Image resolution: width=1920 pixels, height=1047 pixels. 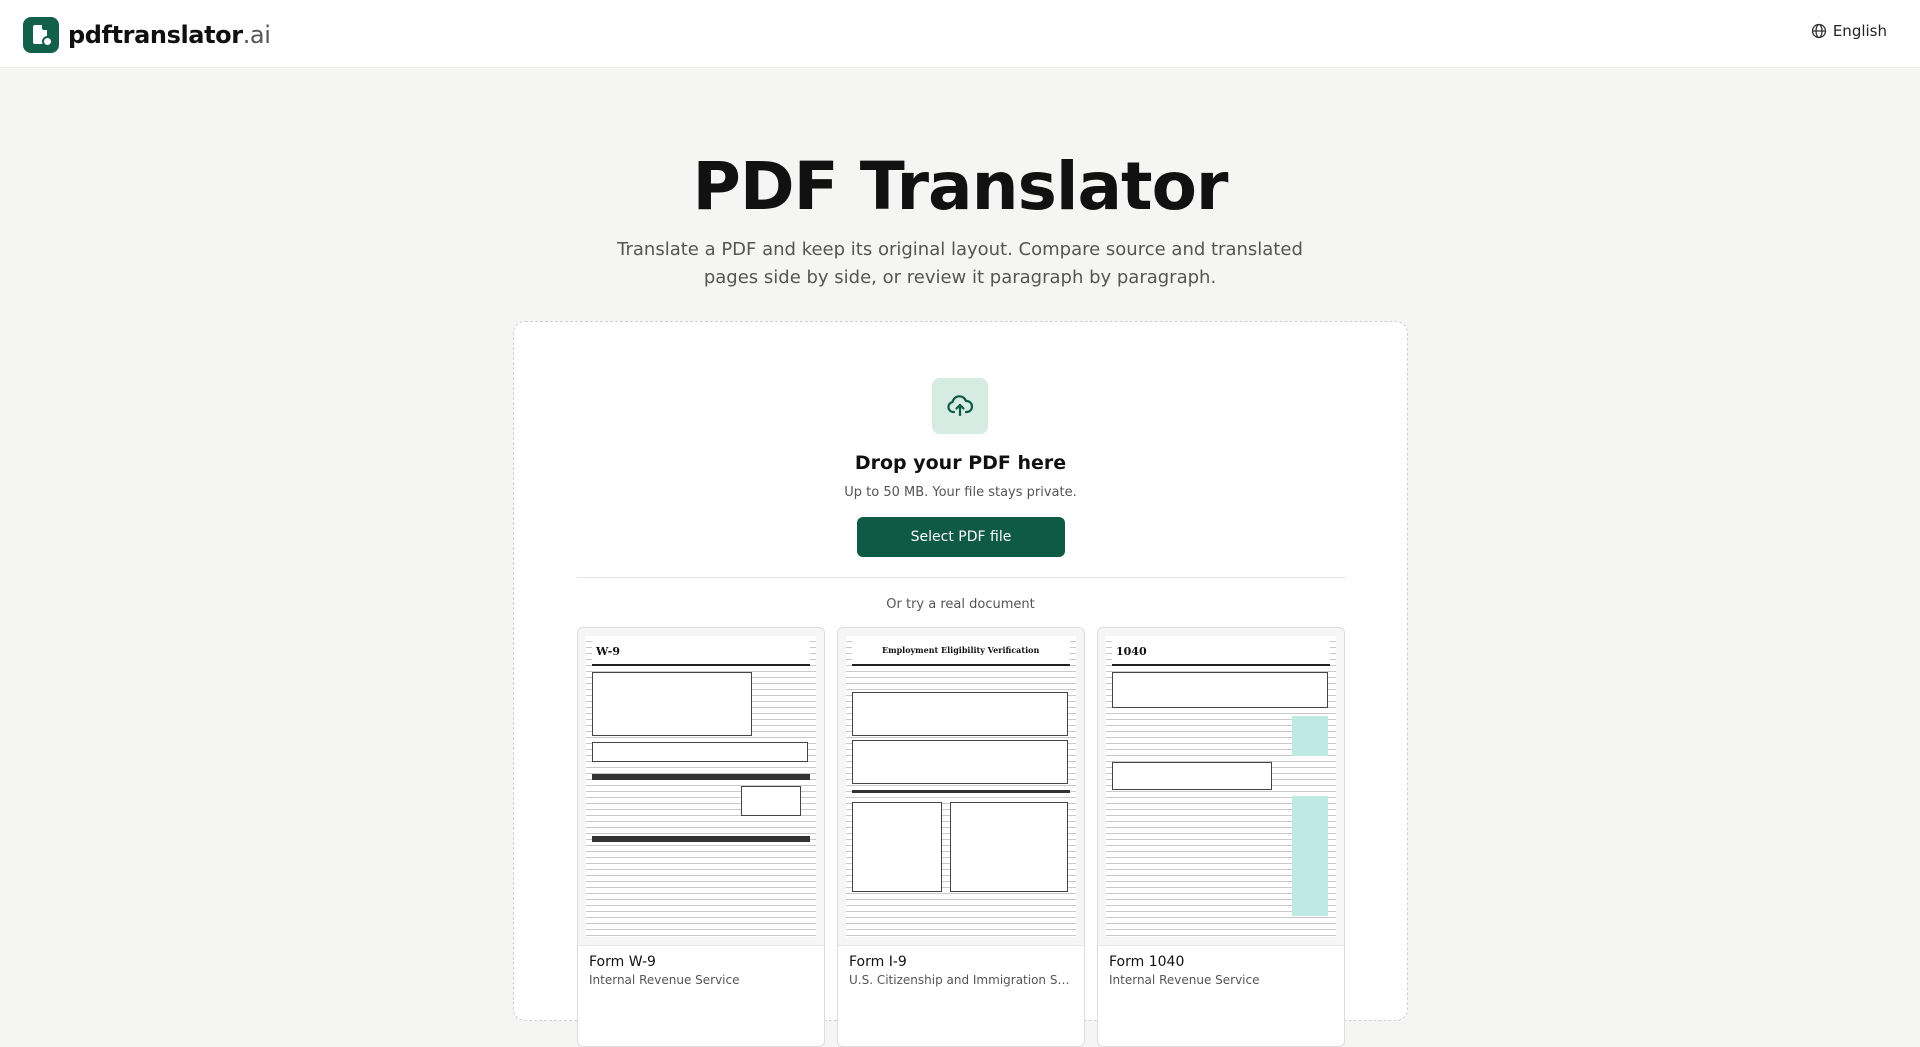 I want to click on thumbnail-title: Employment Eligibility Verification, so click(x=961, y=650).